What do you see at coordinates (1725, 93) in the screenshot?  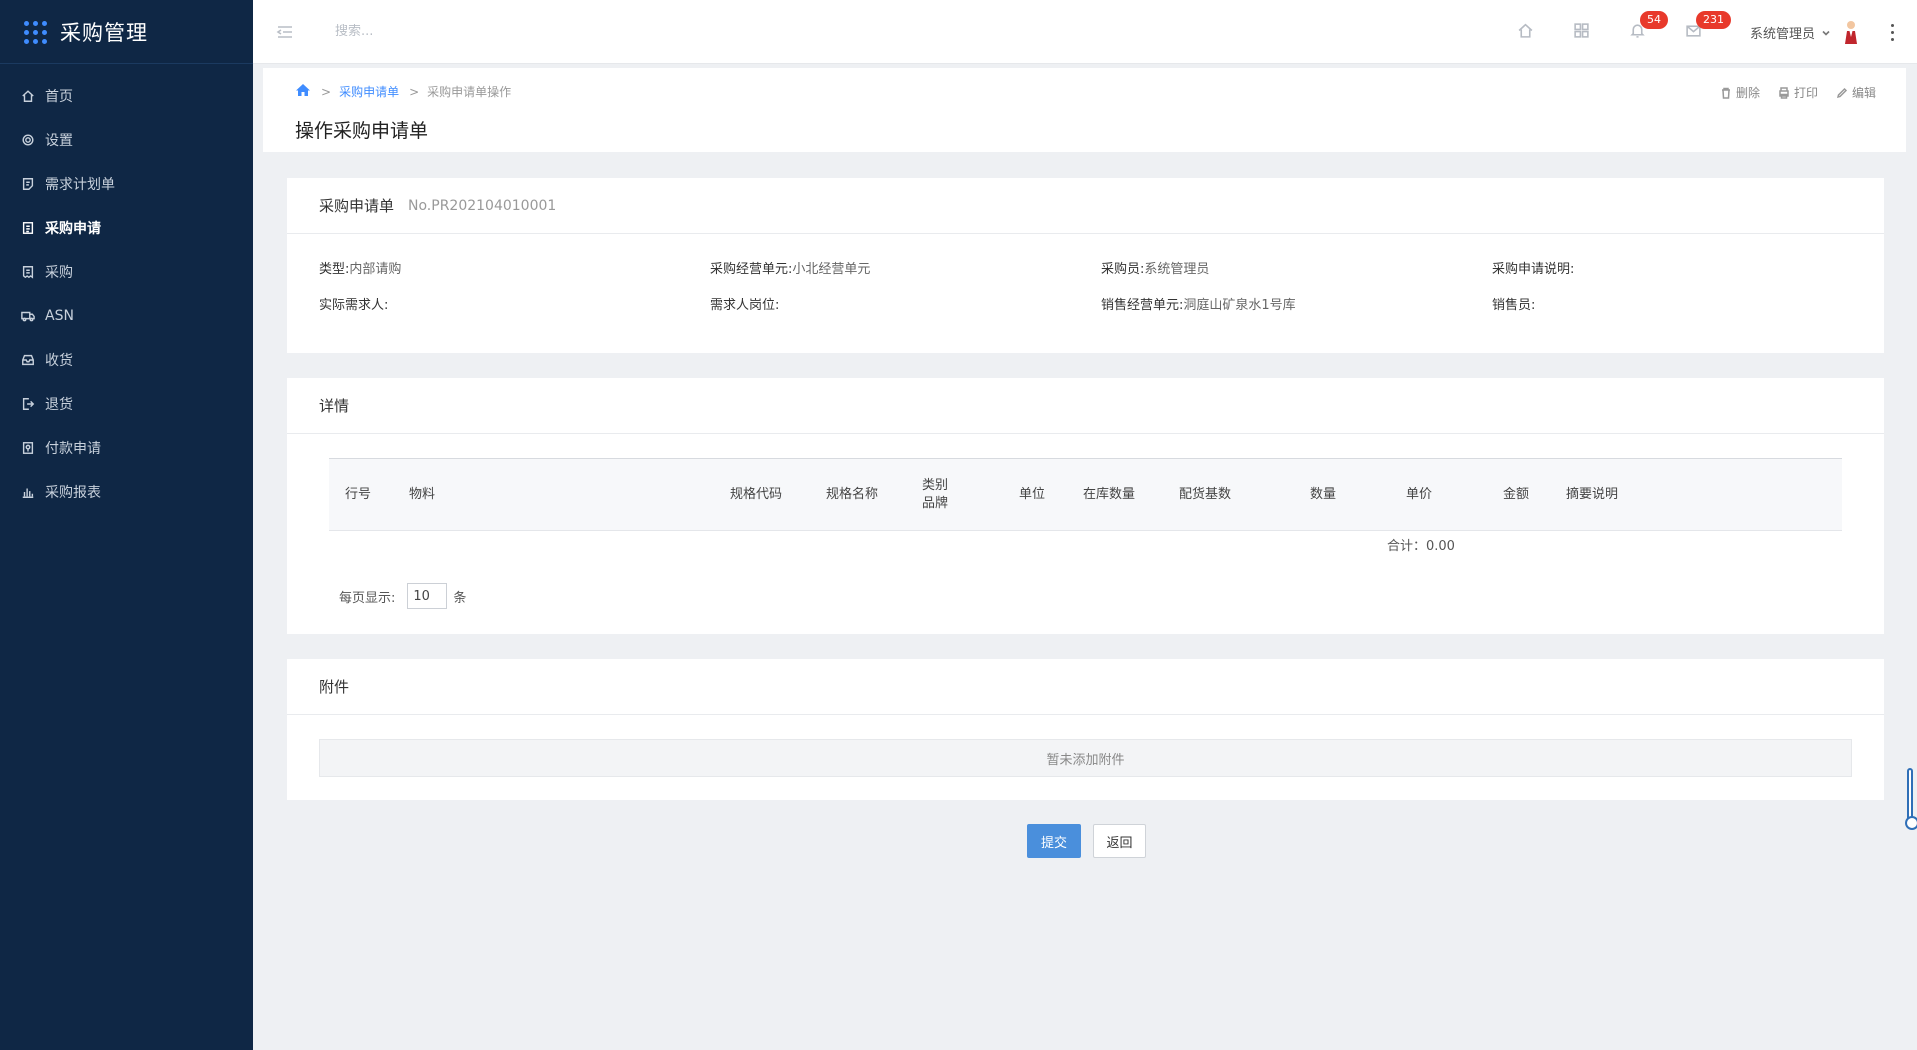 I see `trash-icon` at bounding box center [1725, 93].